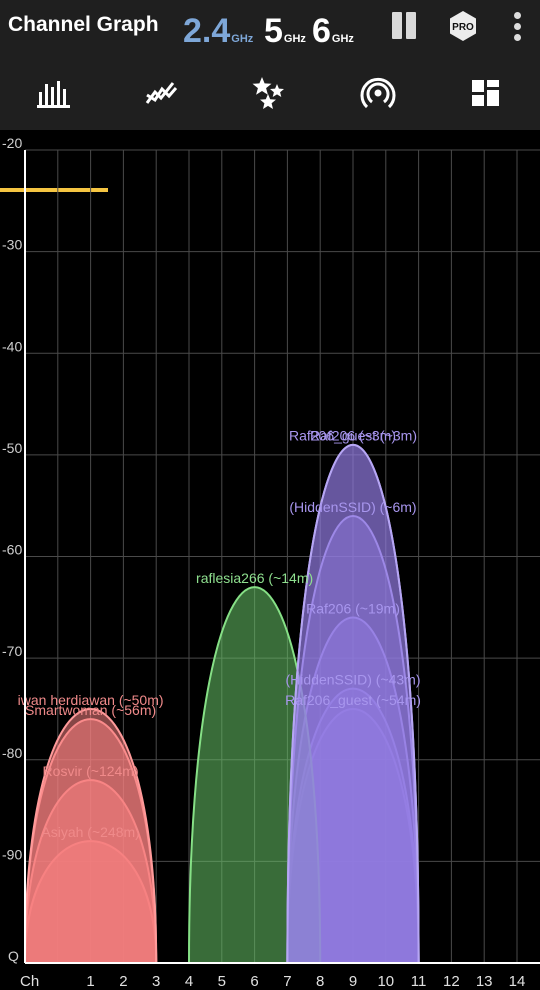 Image resolution: width=540 pixels, height=990 pixels. I want to click on tab-access-points, so click(378, 96).